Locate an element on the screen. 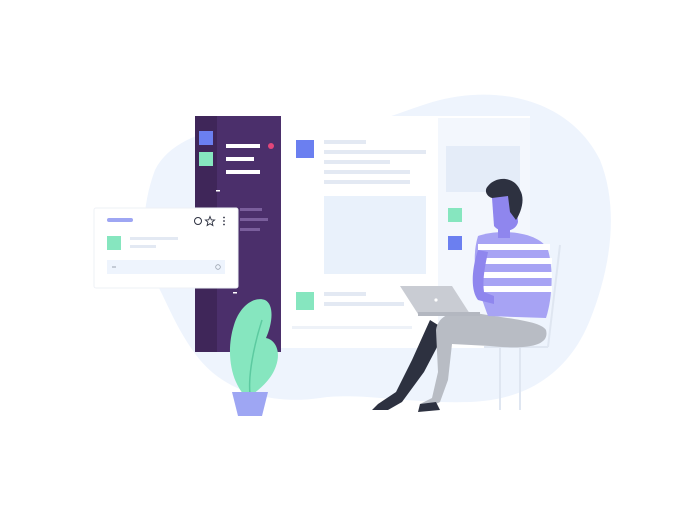  square-blue-icon is located at coordinates (206, 138).